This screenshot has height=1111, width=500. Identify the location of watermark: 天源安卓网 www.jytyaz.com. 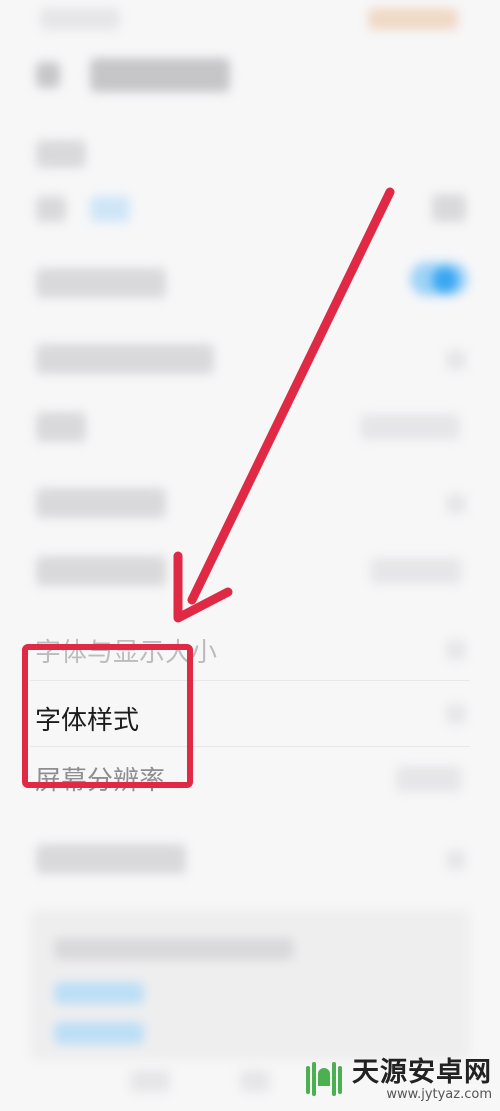
(397, 1080).